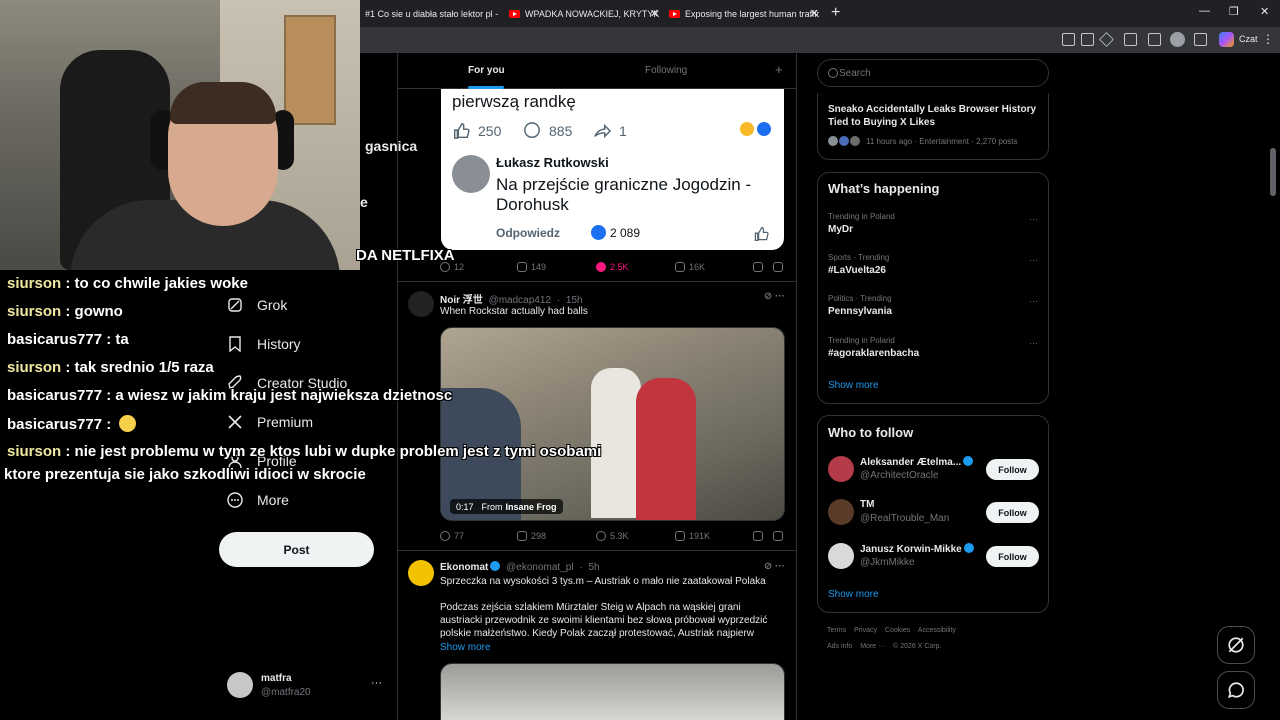 Image resolution: width=1280 pixels, height=720 pixels. I want to click on footer-link: Terms, so click(836, 630).